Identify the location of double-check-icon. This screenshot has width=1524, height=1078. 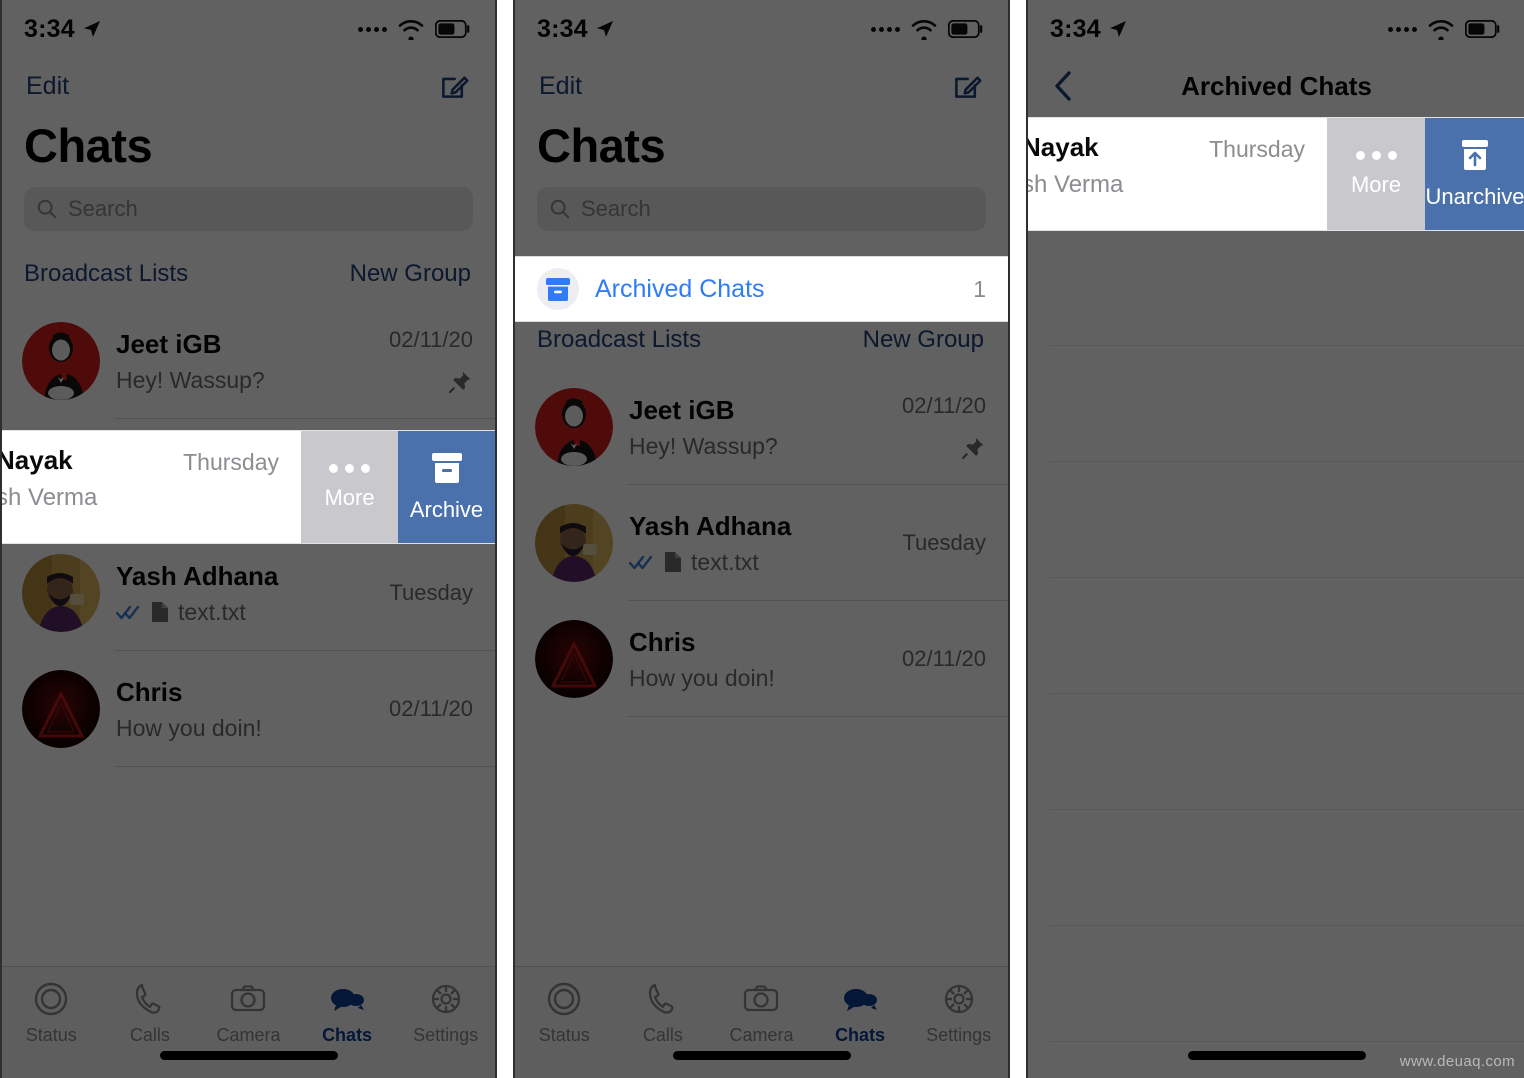
(641, 562).